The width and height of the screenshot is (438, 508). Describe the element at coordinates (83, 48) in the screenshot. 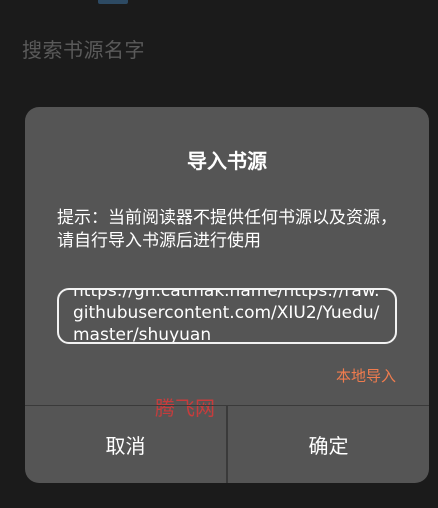

I see `search-input: 搜索书源名字` at that location.